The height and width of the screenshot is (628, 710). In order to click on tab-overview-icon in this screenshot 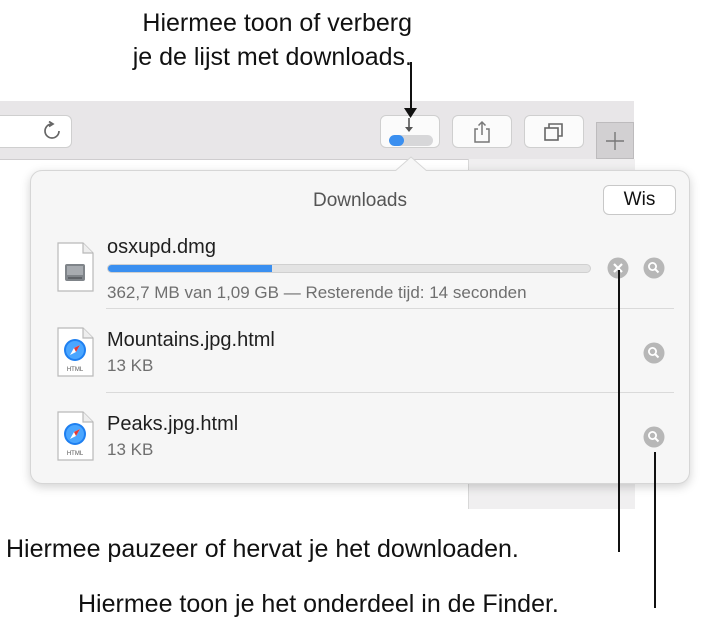, I will do `click(553, 132)`.